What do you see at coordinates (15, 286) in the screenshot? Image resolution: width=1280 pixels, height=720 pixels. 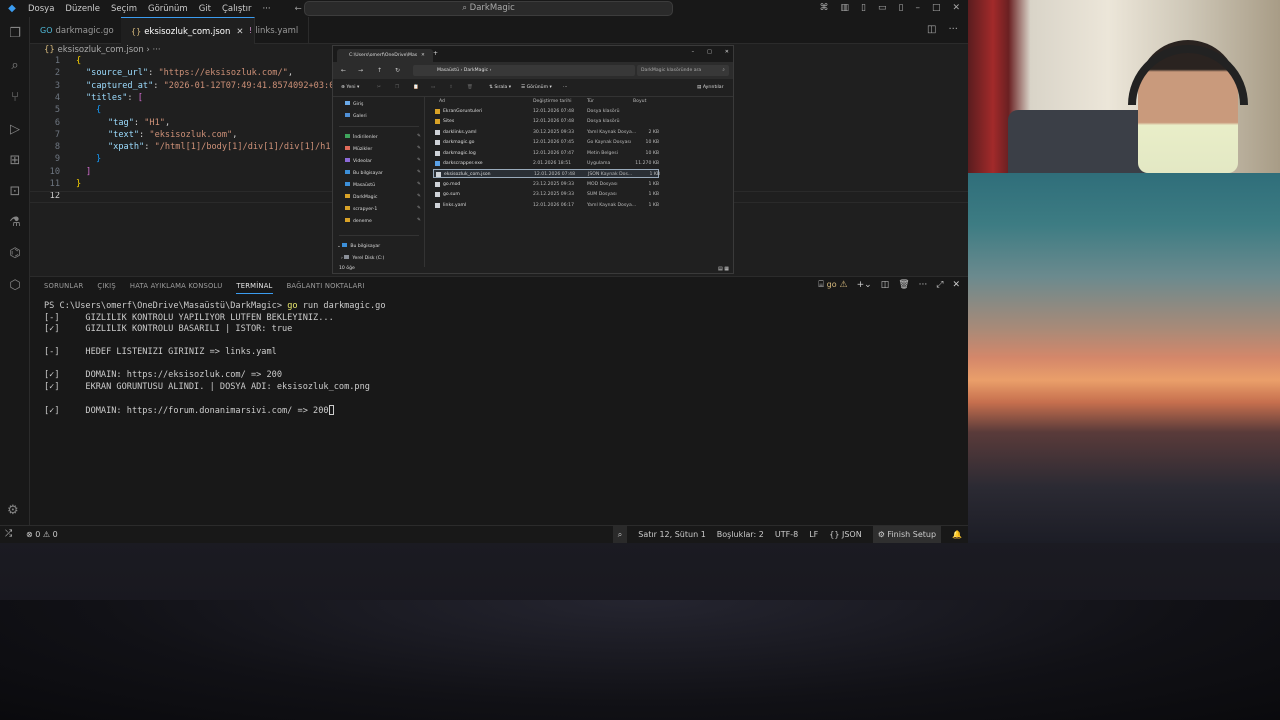 I see `docker-icon: ⬡` at bounding box center [15, 286].